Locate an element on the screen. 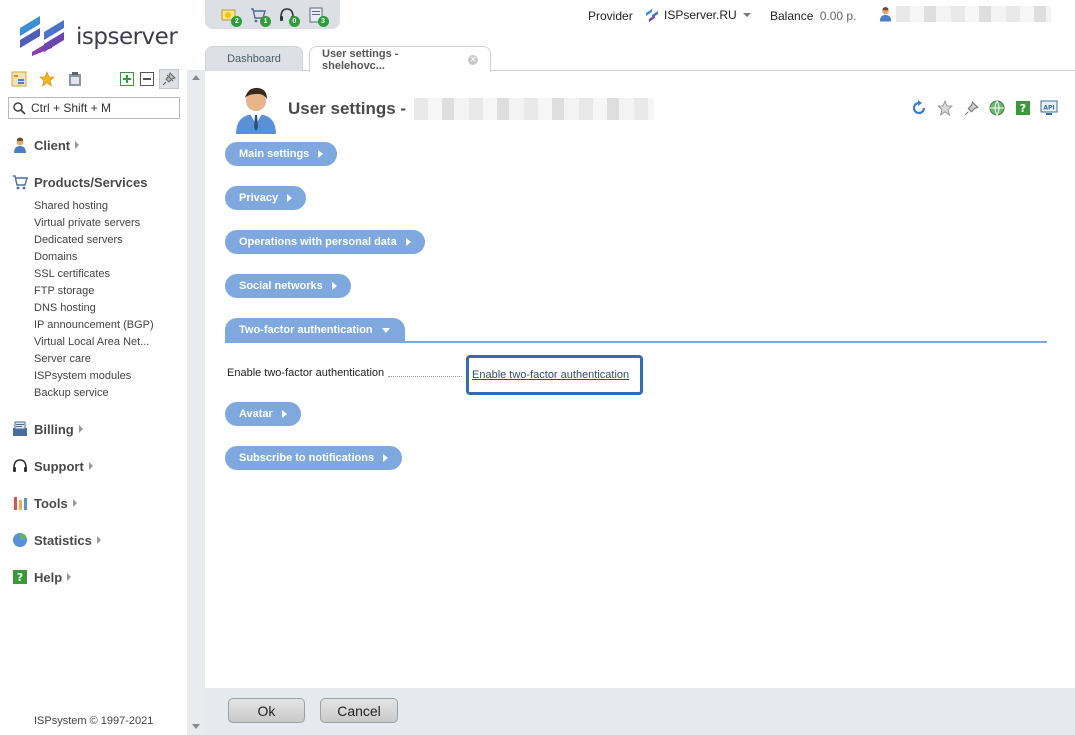  nav-group-statistics: Statistics is located at coordinates (56, 540).